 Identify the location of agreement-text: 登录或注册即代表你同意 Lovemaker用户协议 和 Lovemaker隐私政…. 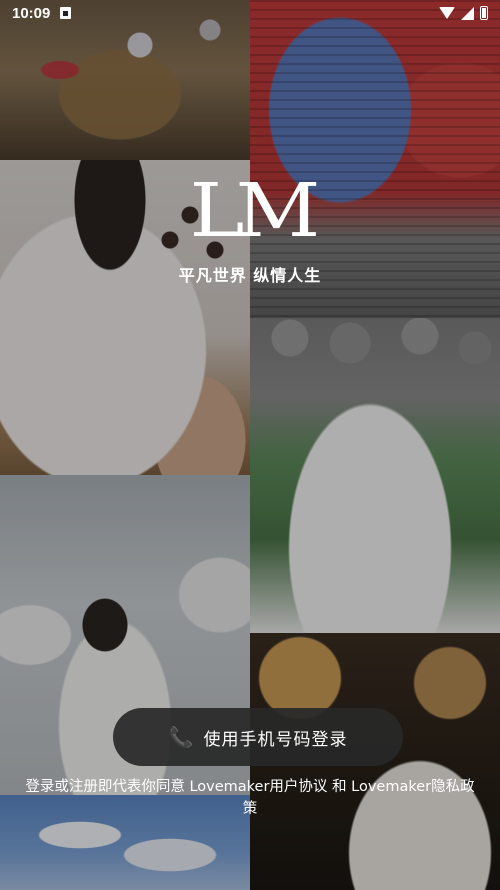
(250, 798).